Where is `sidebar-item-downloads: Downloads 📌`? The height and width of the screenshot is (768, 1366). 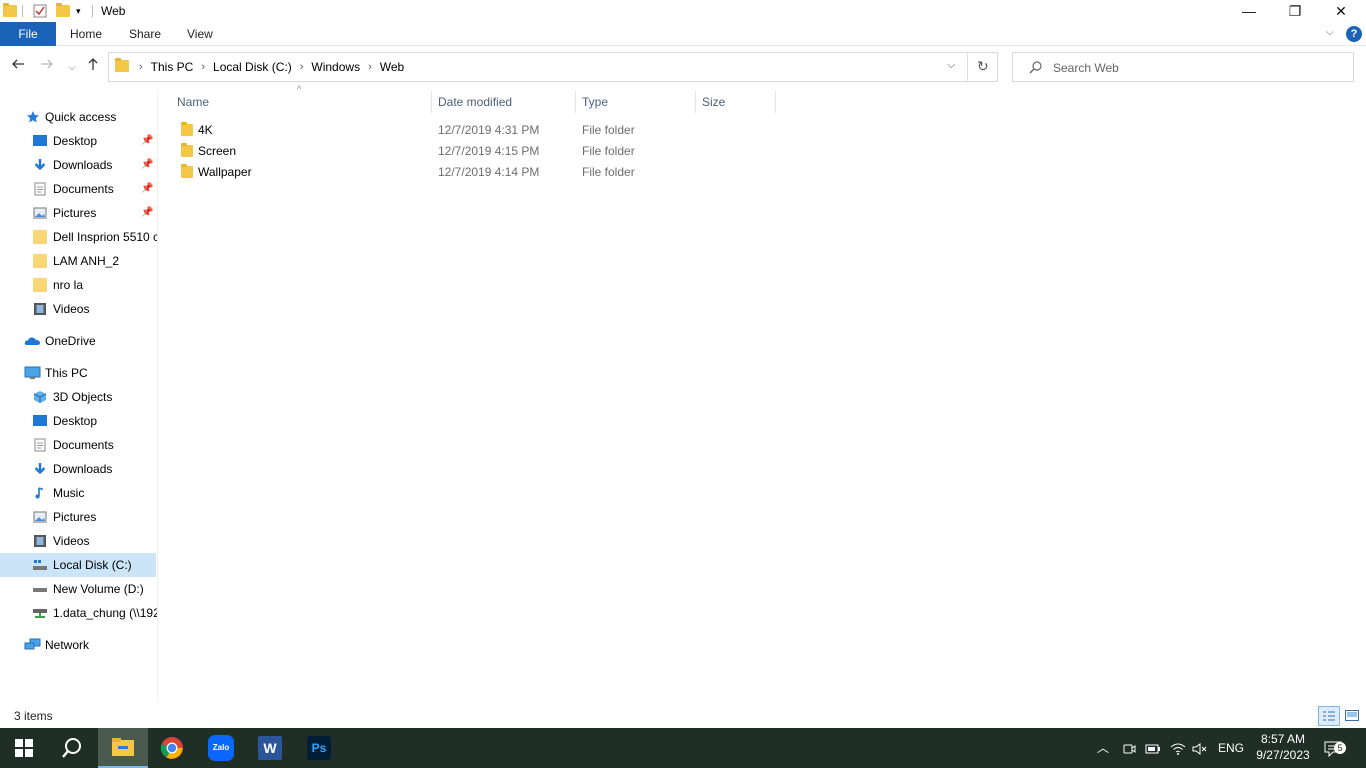
sidebar-item-downloads: Downloads 📌 is located at coordinates (78, 165).